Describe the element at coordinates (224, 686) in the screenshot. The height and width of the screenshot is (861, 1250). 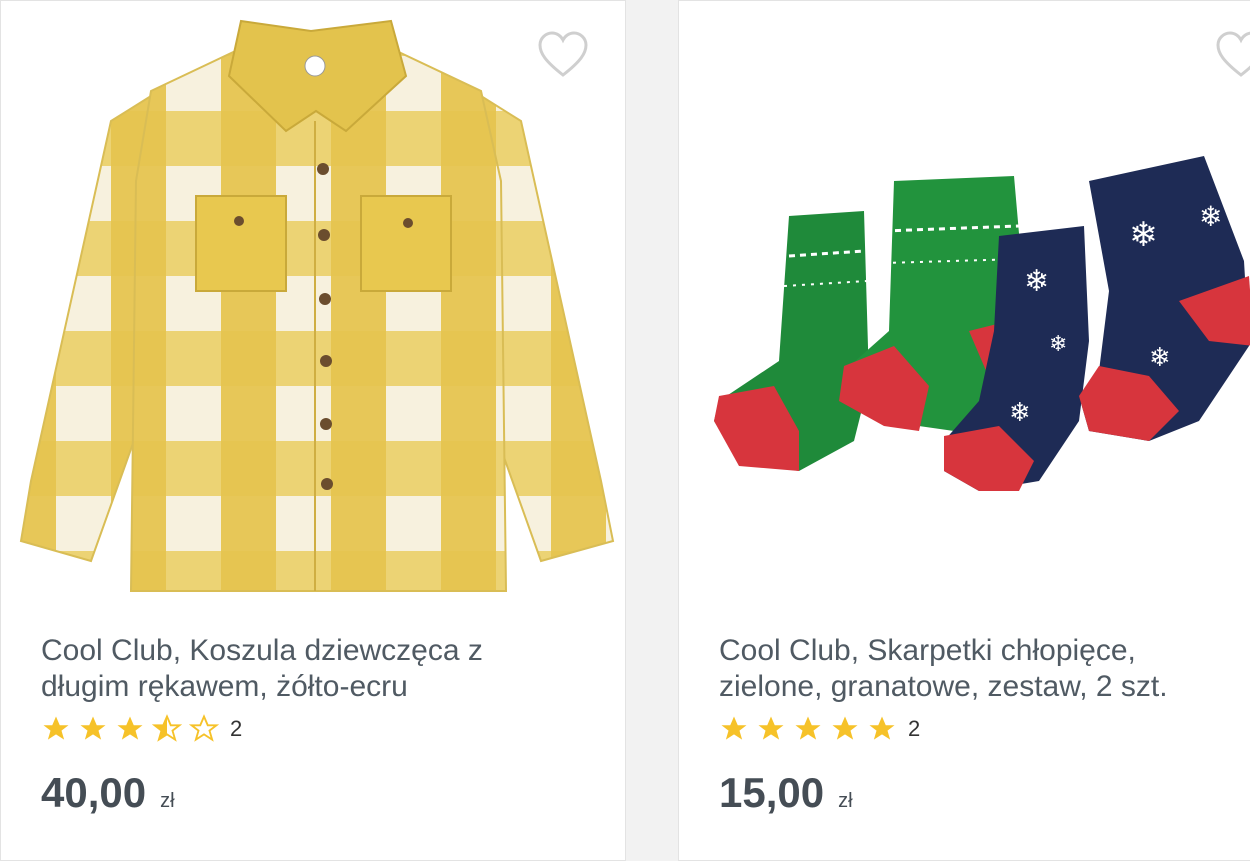
I see `product-title-line: długim rękawem, żółto-ecru` at that location.